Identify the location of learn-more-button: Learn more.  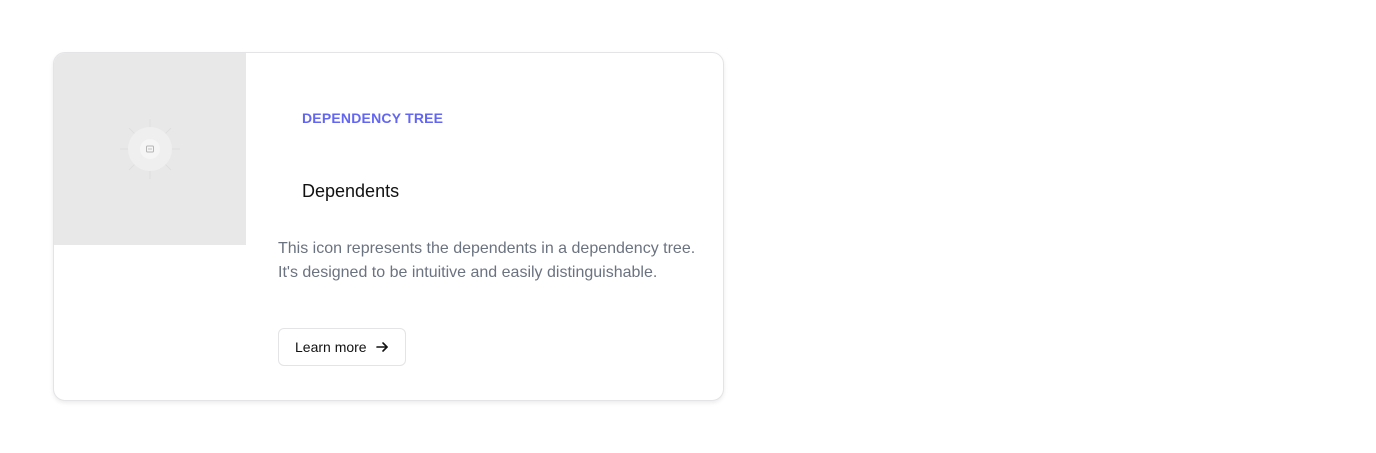
(342, 347).